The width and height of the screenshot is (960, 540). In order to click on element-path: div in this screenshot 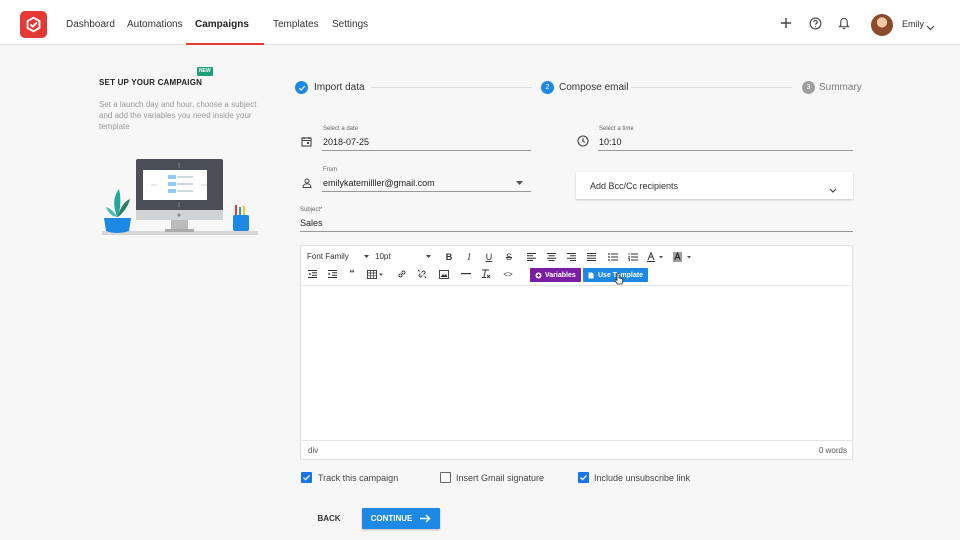, I will do `click(313, 450)`.